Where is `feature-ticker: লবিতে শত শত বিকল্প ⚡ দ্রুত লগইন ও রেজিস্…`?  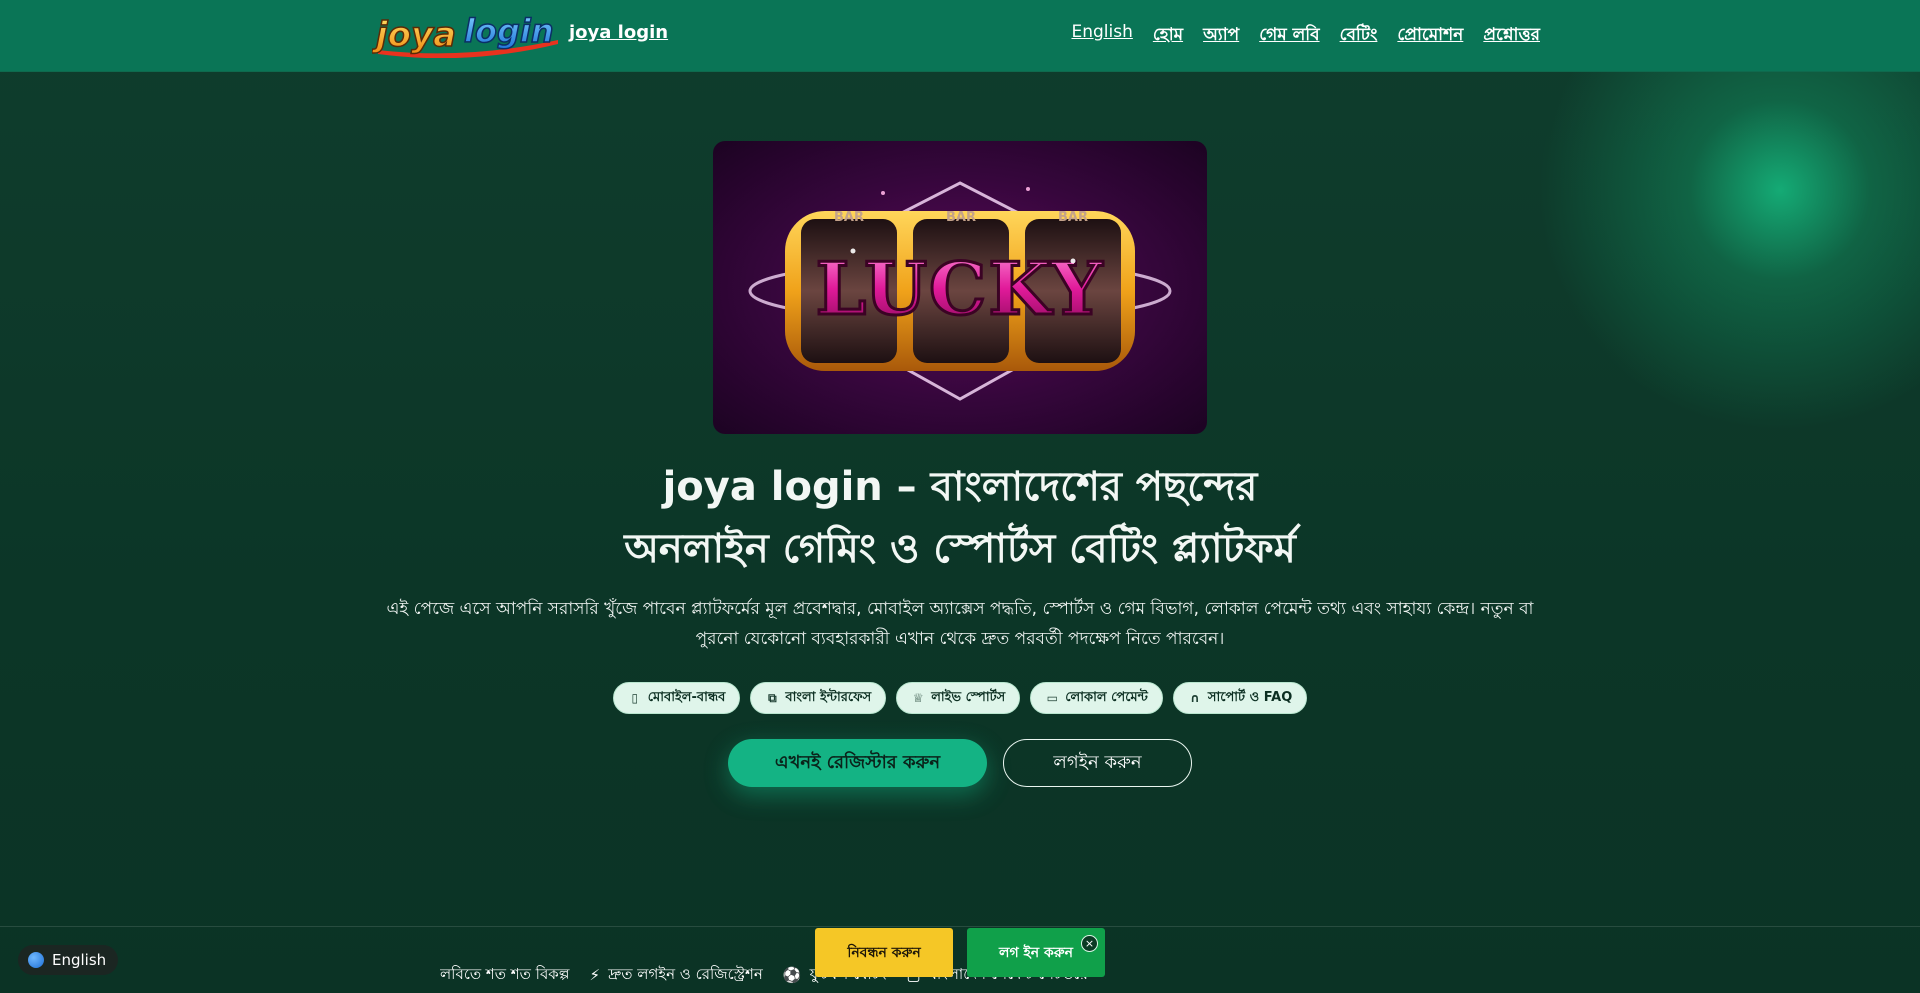 feature-ticker: লবিতে শত শত বিকল্প ⚡ দ্রুত লগইন ও রেজিস্… is located at coordinates (960, 975).